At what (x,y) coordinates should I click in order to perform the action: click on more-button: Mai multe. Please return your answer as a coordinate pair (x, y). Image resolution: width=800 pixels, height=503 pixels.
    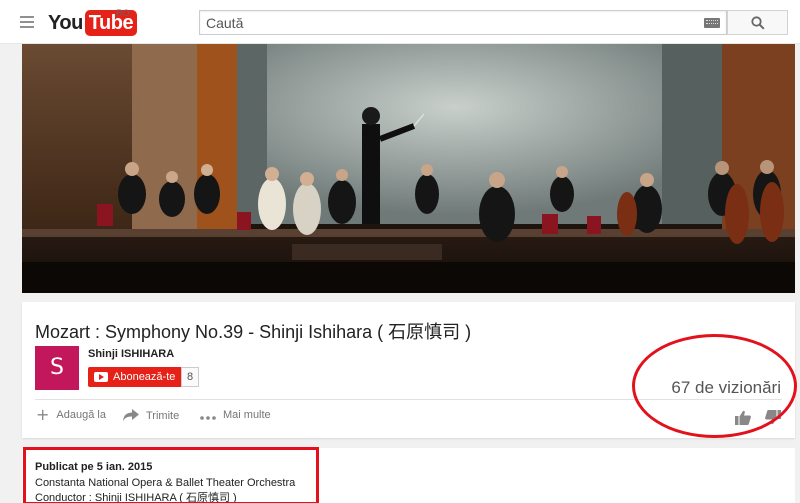
    Looking at the image, I should click on (235, 415).